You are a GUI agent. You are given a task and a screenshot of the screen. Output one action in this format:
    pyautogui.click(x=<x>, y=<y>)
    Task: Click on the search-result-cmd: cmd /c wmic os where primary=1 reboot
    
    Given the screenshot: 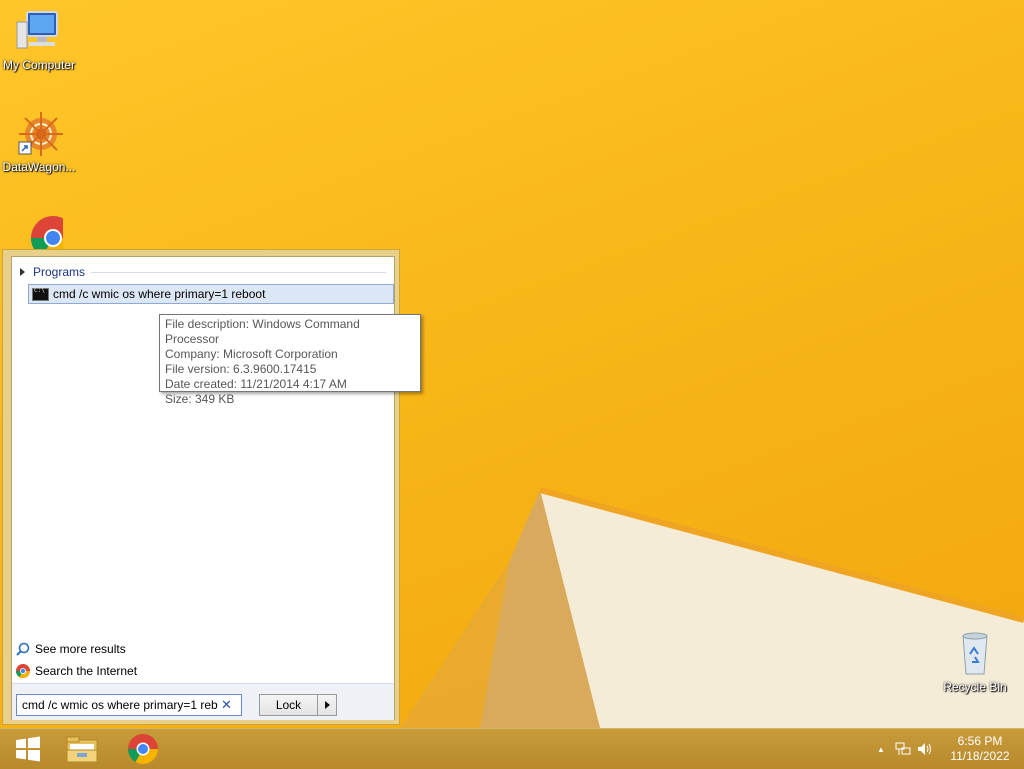 What is the action you would take?
    pyautogui.click(x=211, y=294)
    